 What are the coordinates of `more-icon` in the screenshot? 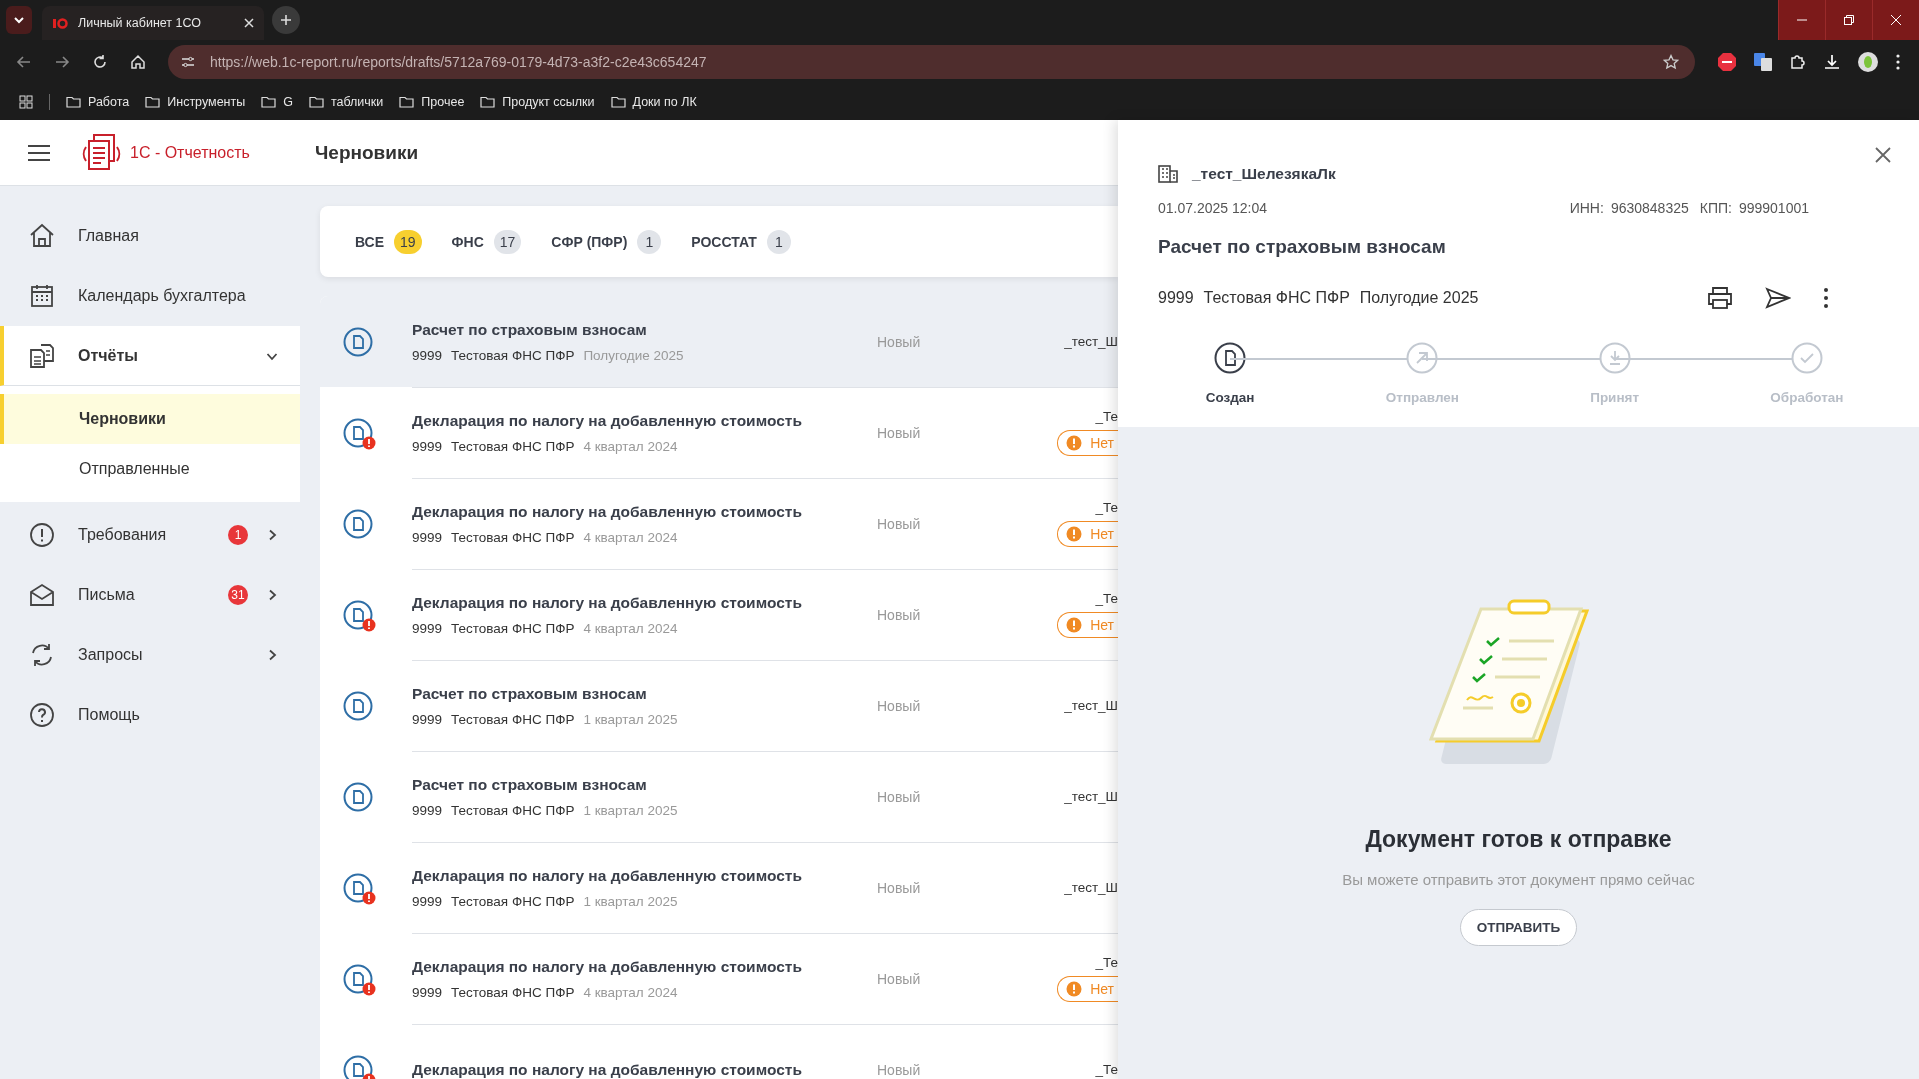 It's located at (1826, 298).